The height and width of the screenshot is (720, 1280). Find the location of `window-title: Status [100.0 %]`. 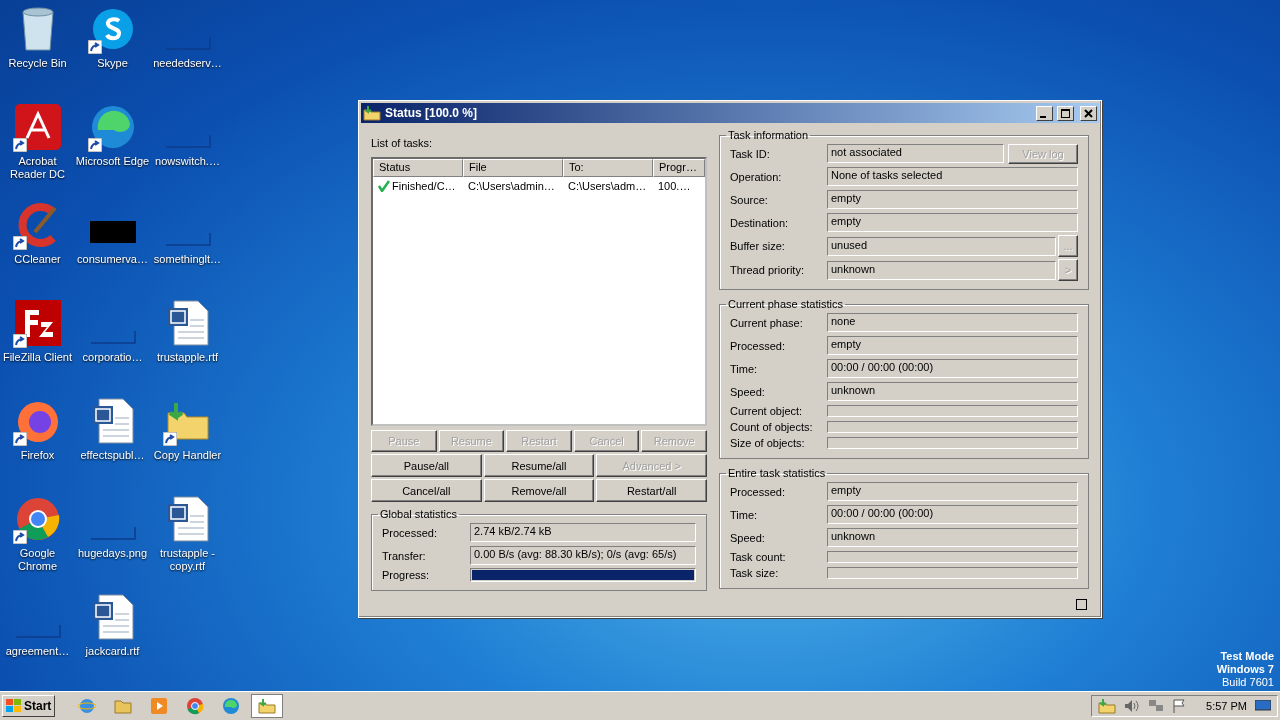

window-title: Status [100.0 %] is located at coordinates (432, 113).